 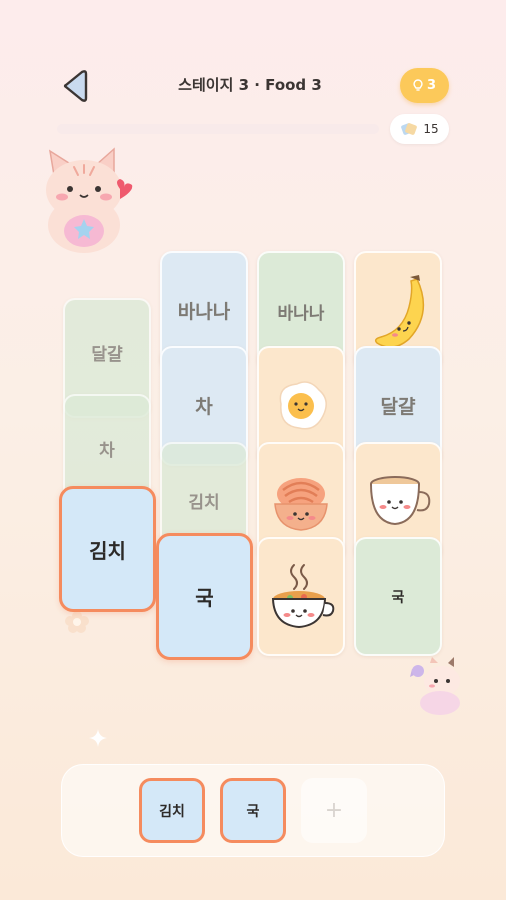 I want to click on hint-count: 3, so click(x=431, y=85).